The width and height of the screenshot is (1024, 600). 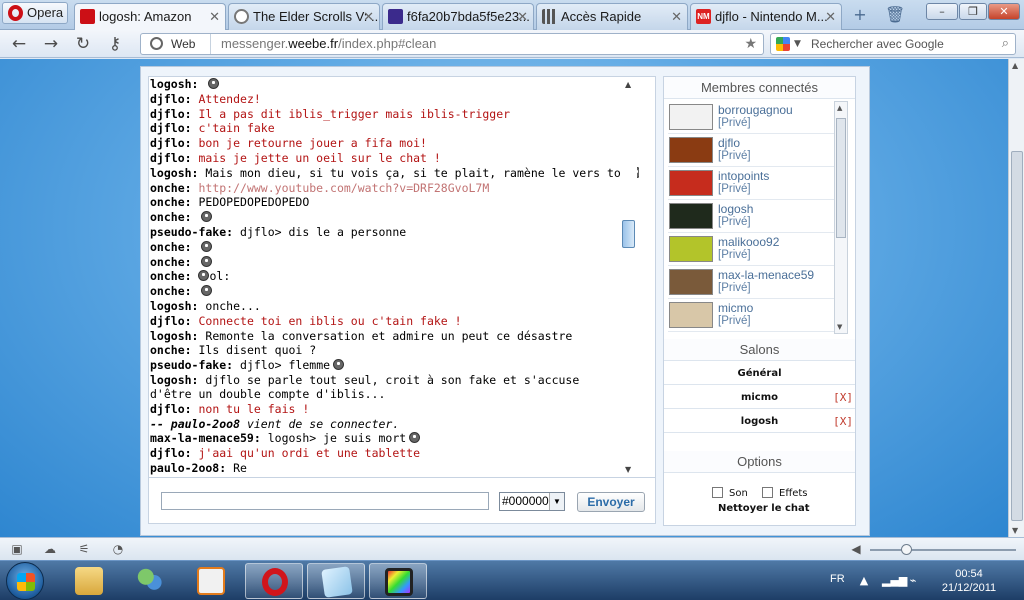 What do you see at coordinates (750, 44) in the screenshot?
I see `star-icon: ★` at bounding box center [750, 44].